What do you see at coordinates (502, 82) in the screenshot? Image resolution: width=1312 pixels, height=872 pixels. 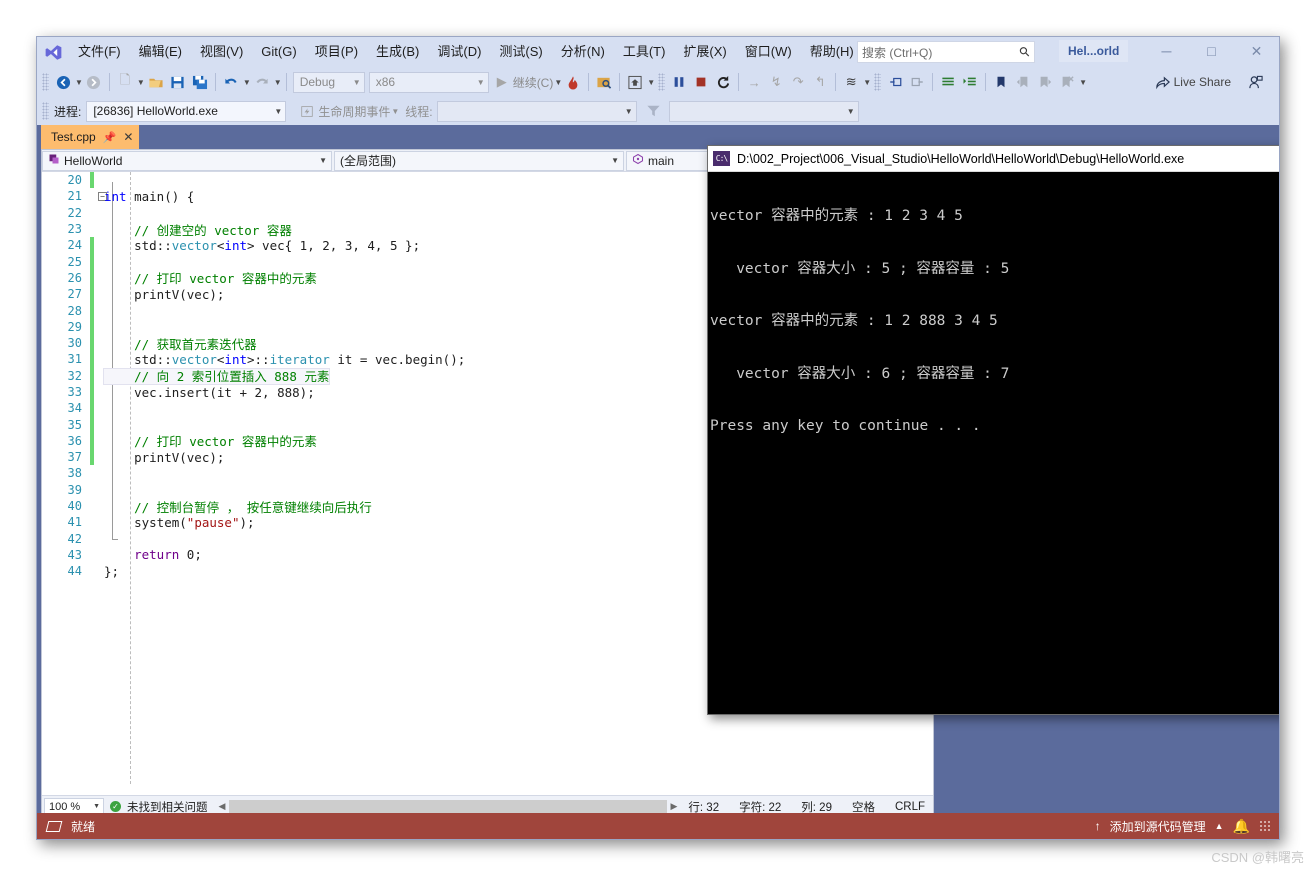 I see `continue-play-icon: ▶` at bounding box center [502, 82].